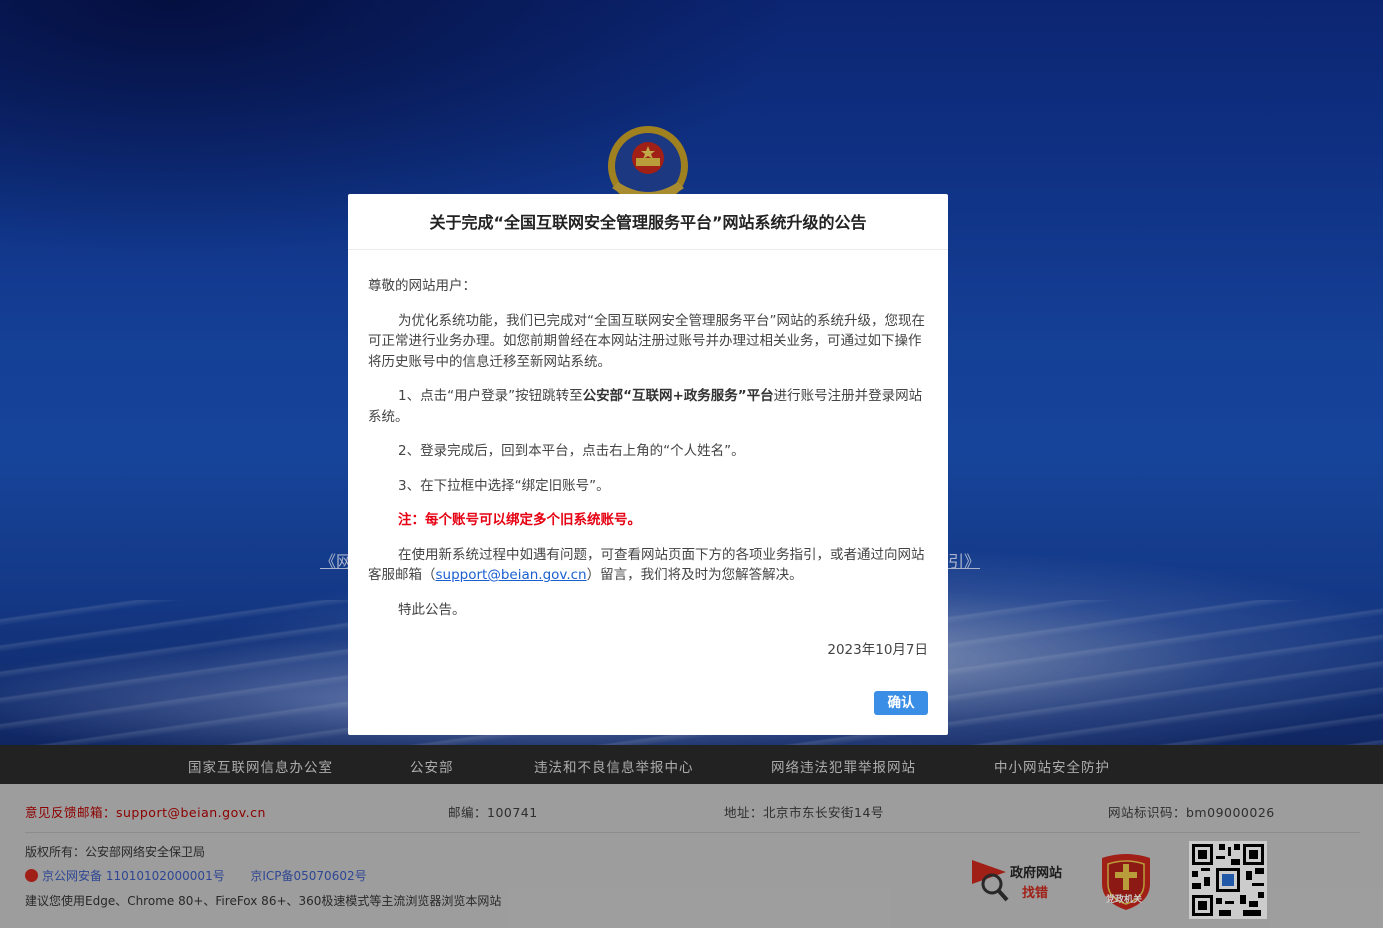  Describe the element at coordinates (571, 451) in the screenshot. I see `step-2: 2、登录完成后，回到本平台，点击右上角的“个人姓名”。` at that location.